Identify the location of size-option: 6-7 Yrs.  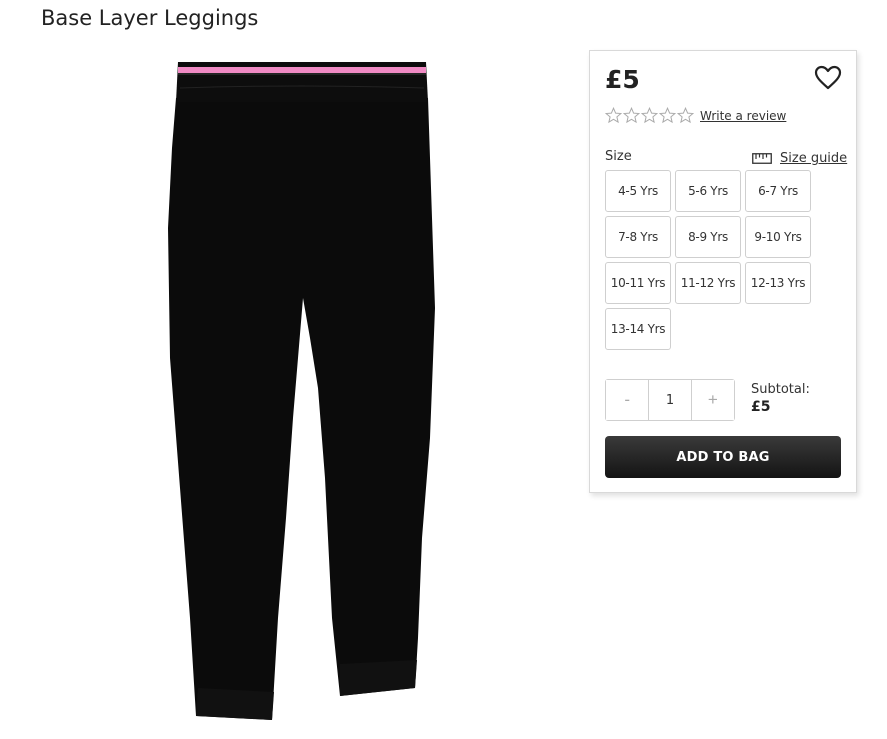
(778, 191).